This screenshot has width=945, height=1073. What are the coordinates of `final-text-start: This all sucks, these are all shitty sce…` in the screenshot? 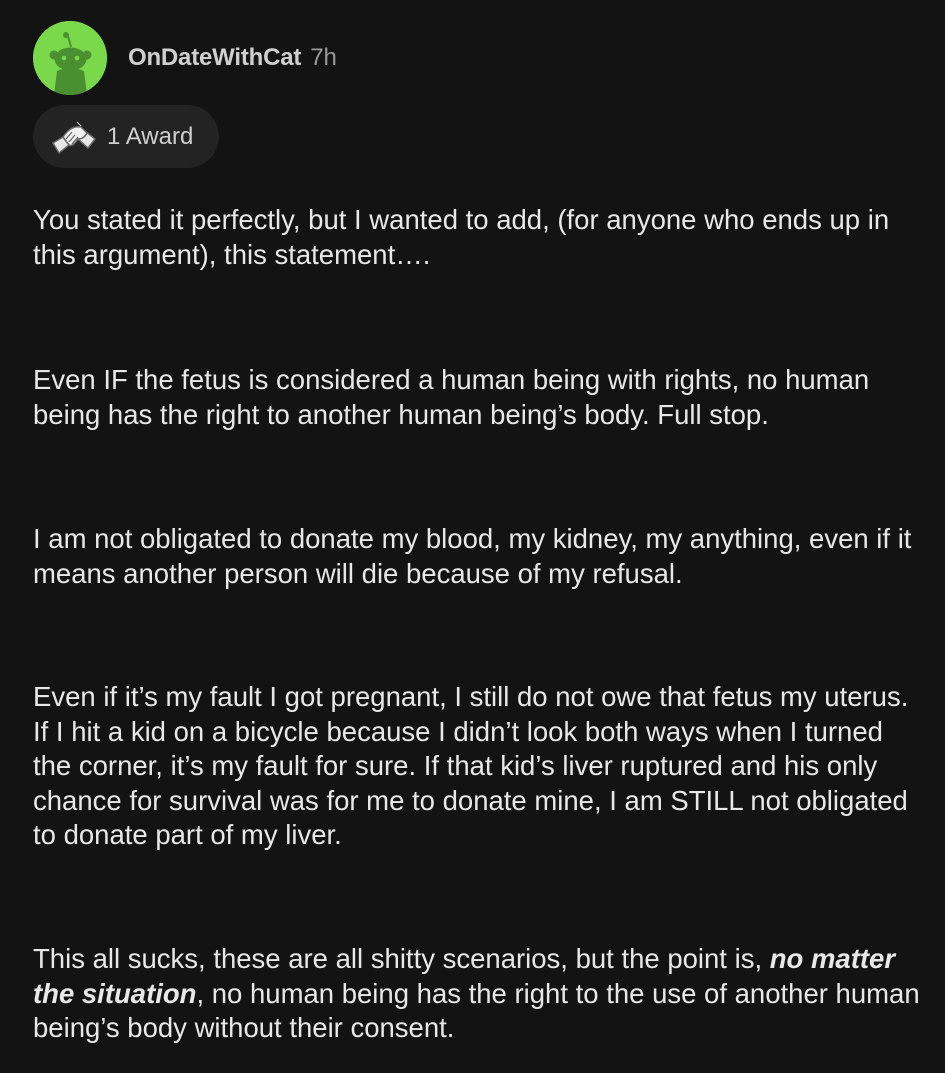 It's located at (401, 958).